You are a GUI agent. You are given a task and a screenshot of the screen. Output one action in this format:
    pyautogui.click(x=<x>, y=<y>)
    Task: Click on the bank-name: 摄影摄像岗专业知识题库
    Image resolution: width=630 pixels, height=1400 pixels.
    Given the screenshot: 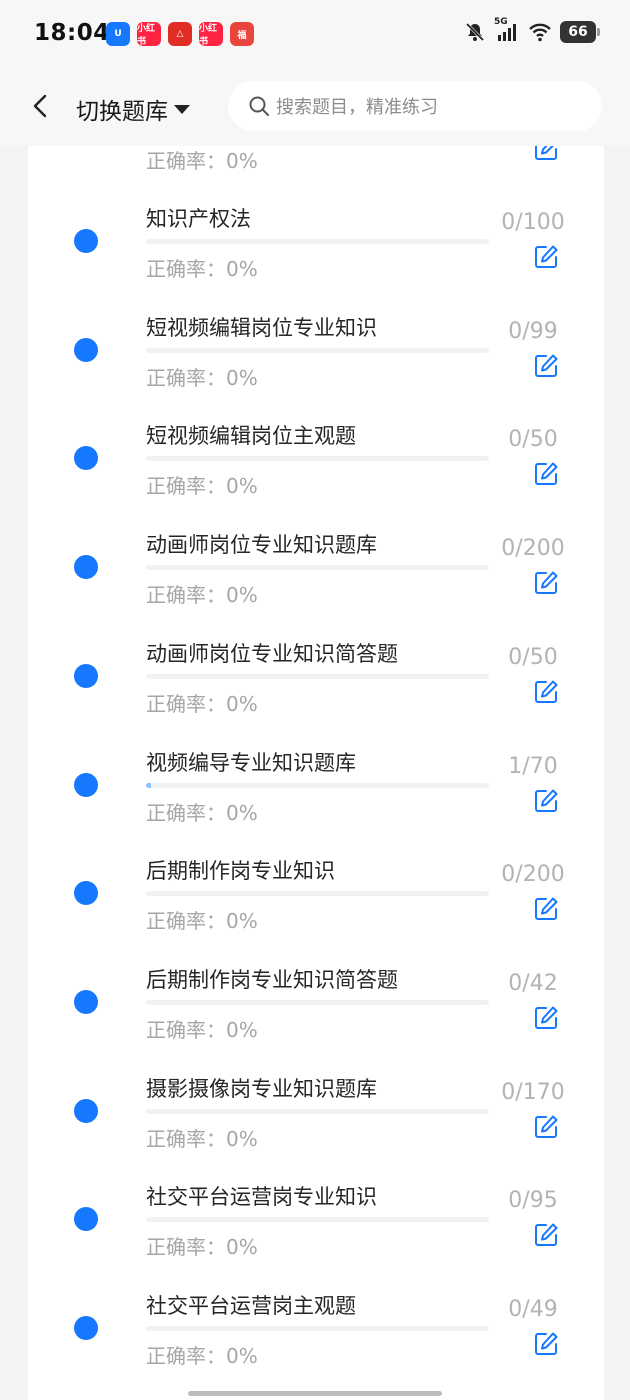 What is the action you would take?
    pyautogui.click(x=261, y=1088)
    